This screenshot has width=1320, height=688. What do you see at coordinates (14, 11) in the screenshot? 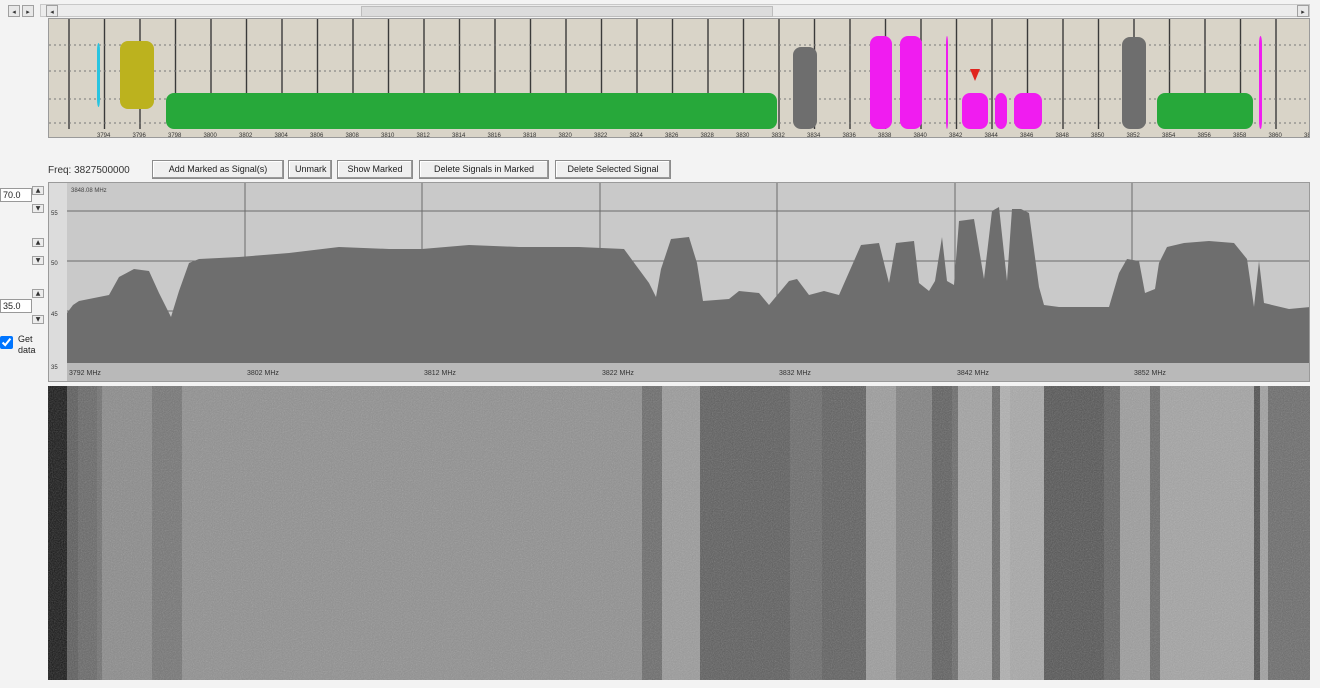
I see `nav-left-button: ◂` at bounding box center [14, 11].